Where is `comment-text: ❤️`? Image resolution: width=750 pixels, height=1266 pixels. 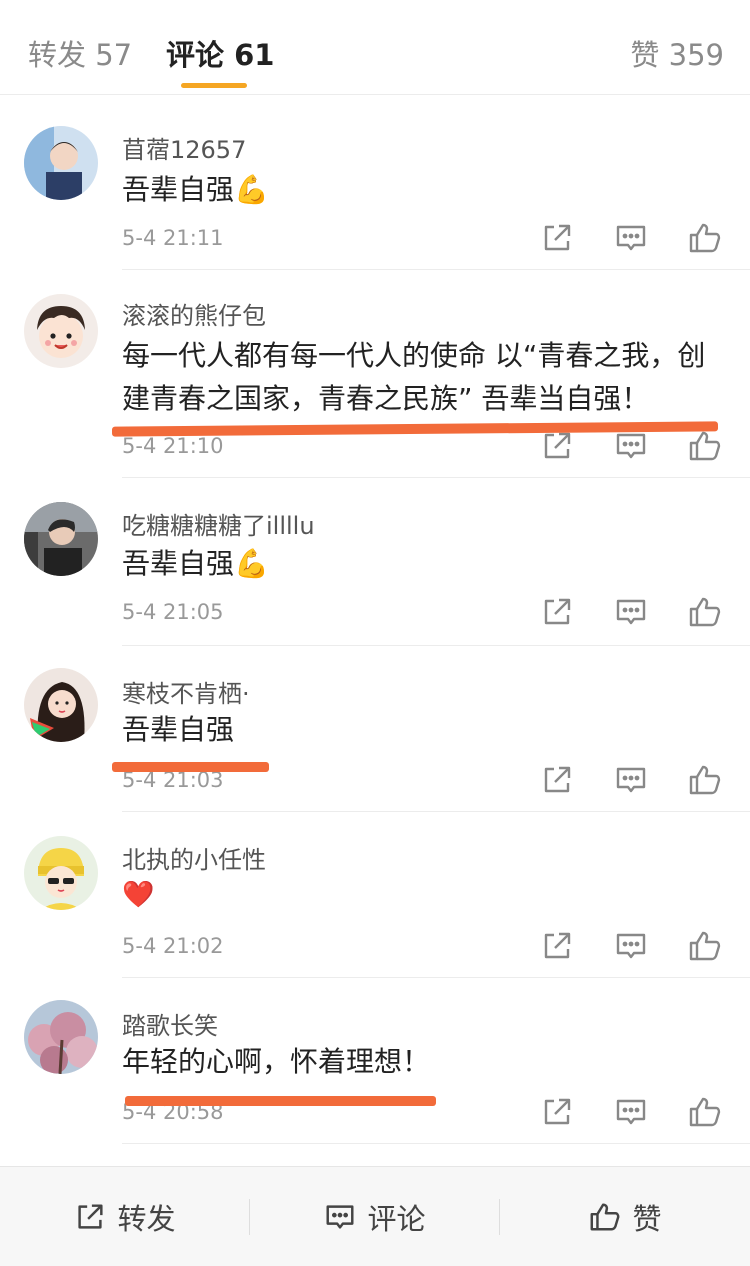 comment-text: ❤️ is located at coordinates (138, 895).